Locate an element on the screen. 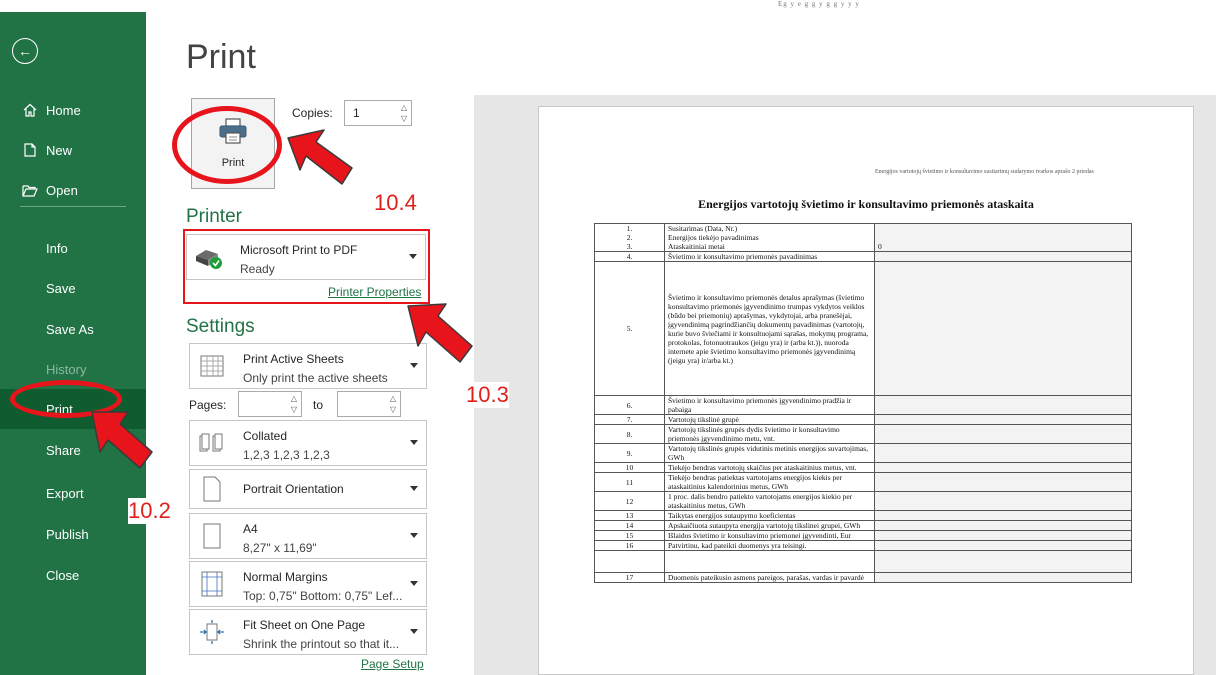  fit-to-page-icon is located at coordinates (212, 632).